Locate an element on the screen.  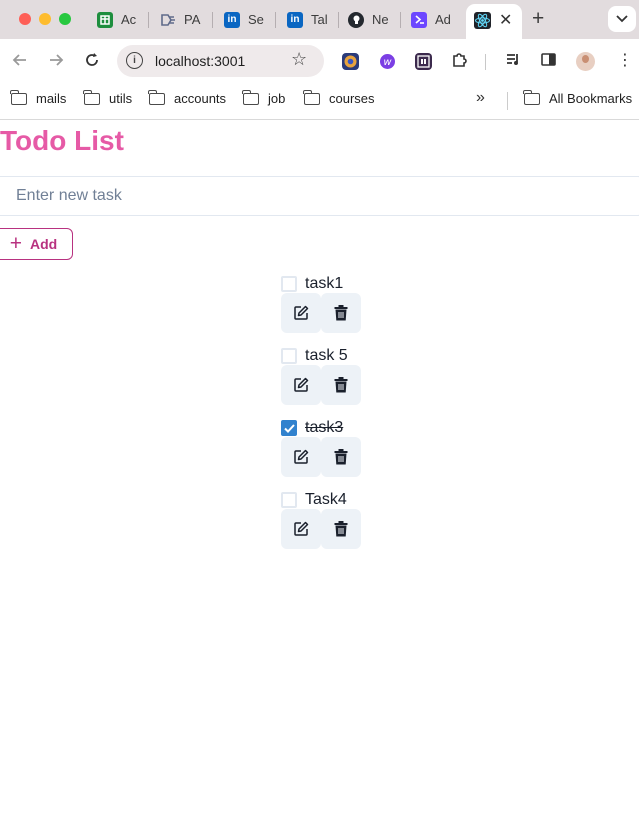
media-controls-icon is located at coordinates (513, 62).